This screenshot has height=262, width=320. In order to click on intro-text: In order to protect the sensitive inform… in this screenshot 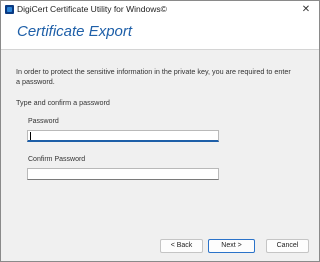, I will do `click(153, 76)`.